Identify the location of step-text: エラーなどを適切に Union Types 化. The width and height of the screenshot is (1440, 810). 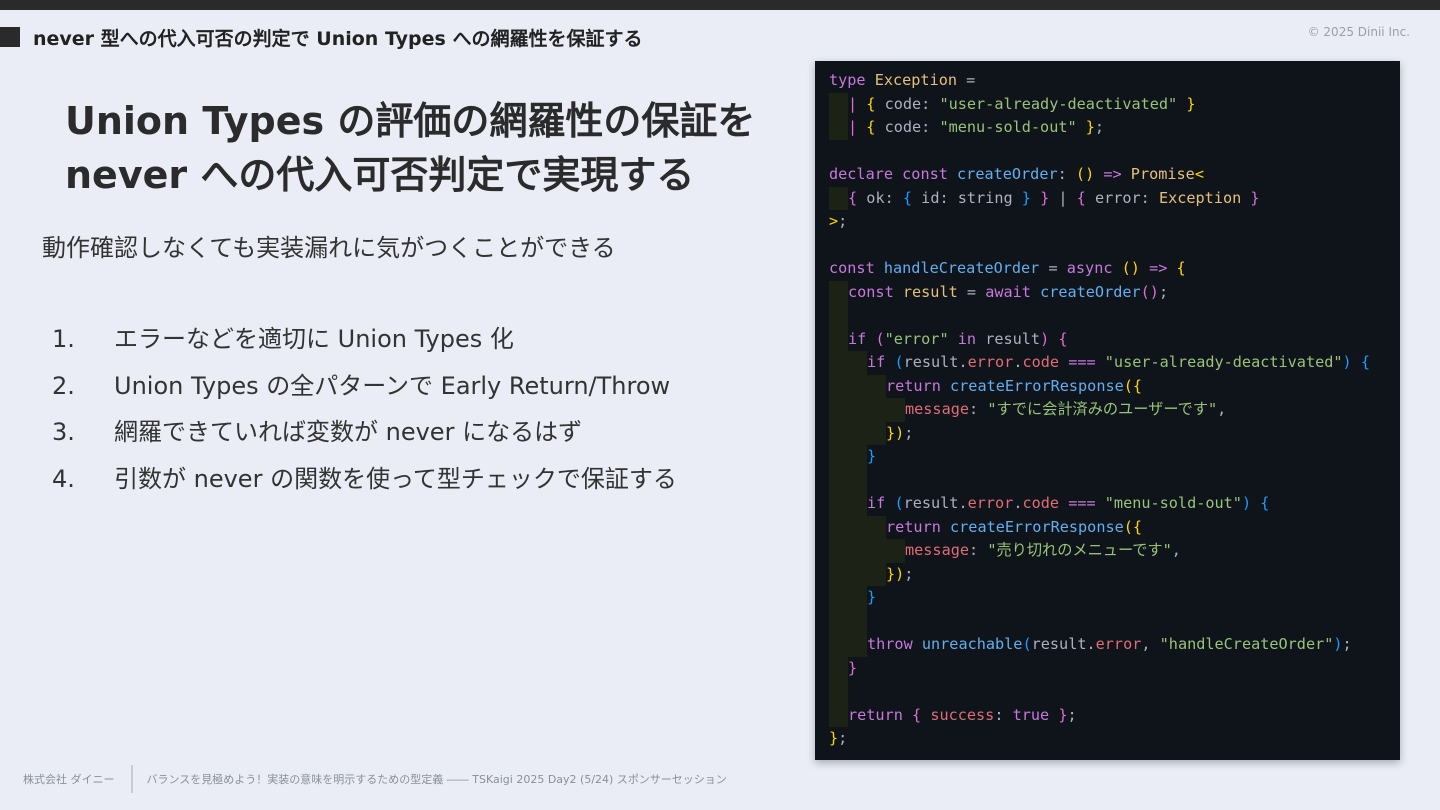
(314, 339).